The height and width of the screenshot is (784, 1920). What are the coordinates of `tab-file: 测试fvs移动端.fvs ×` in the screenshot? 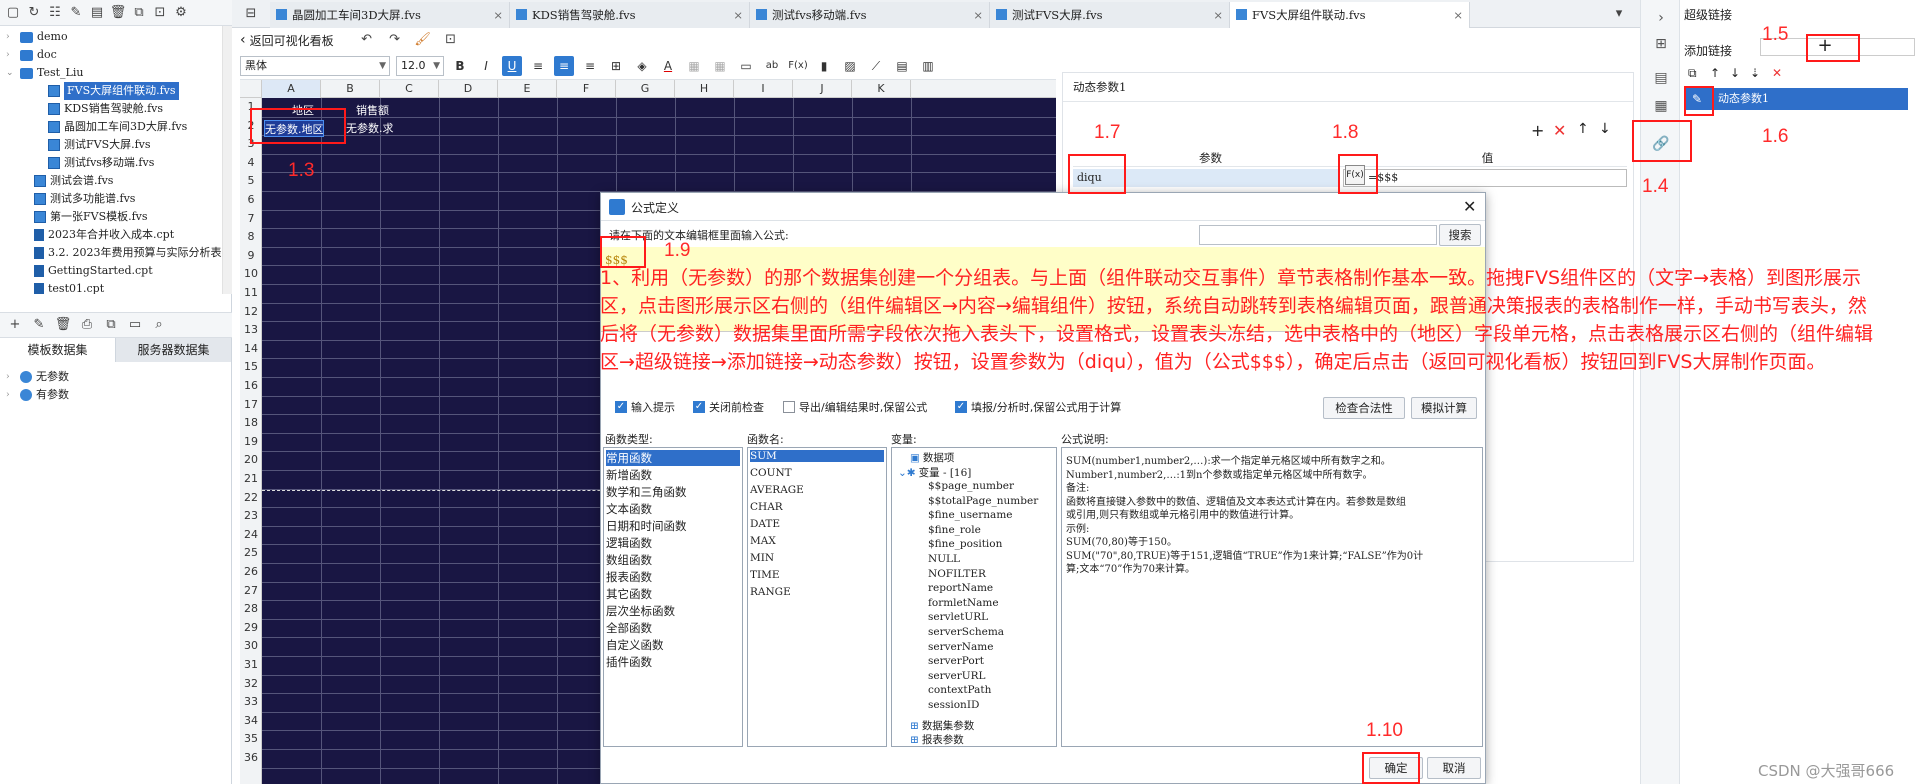 It's located at (870, 15).